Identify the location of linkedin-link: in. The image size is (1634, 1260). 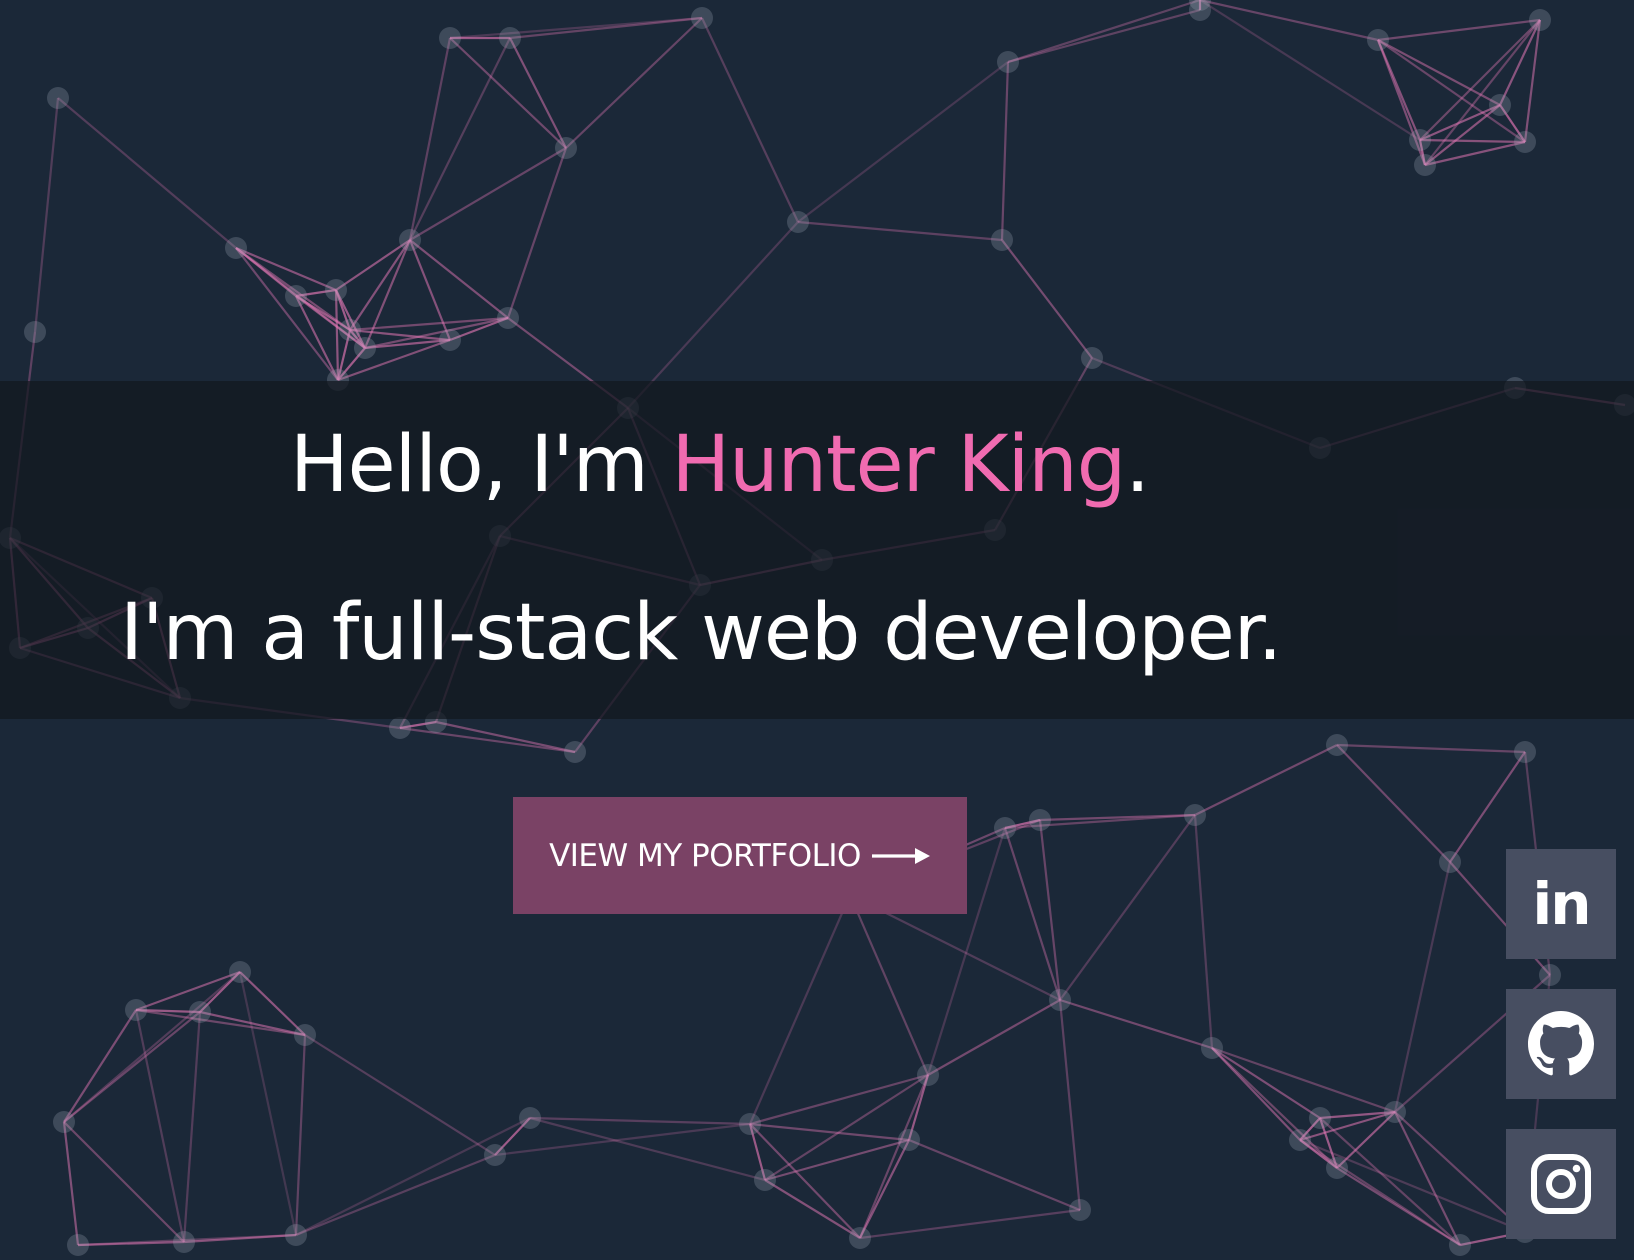
(1561, 904).